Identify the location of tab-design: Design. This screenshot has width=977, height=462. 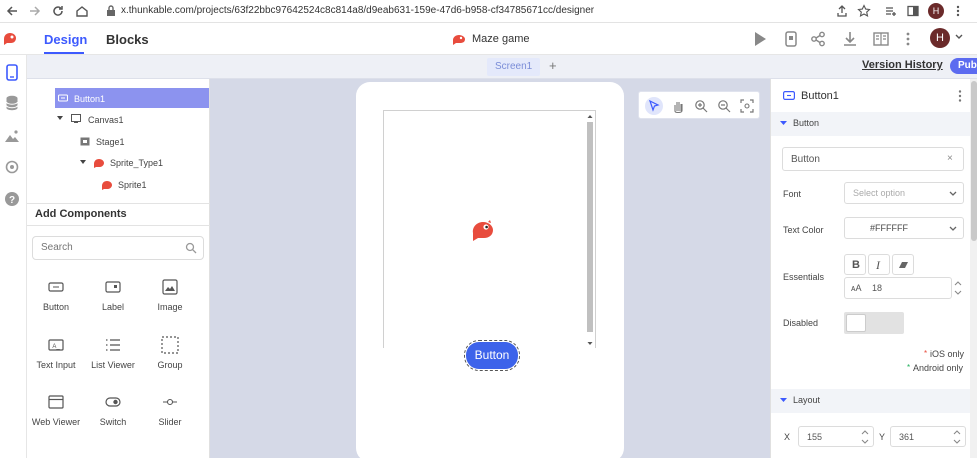
(65, 39).